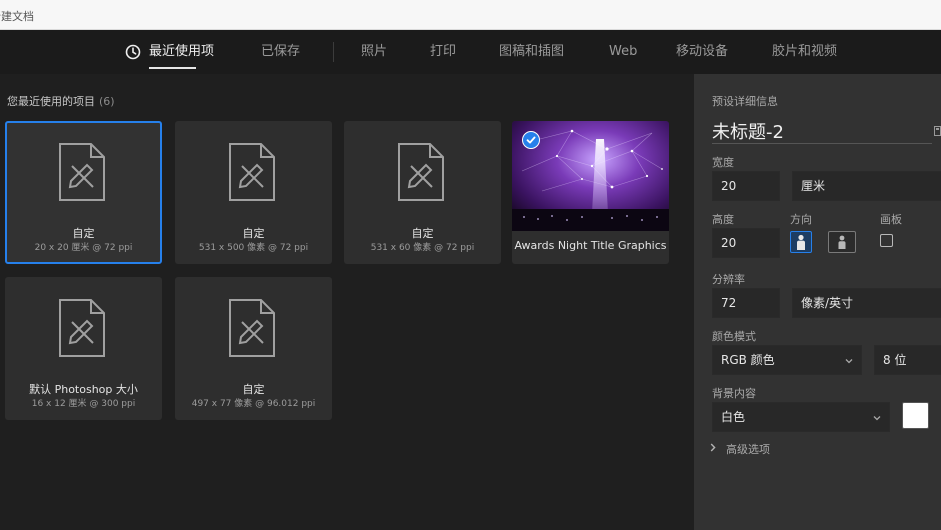 The height and width of the screenshot is (530, 941). I want to click on tab-mobile-label: 移动设备, so click(702, 51).